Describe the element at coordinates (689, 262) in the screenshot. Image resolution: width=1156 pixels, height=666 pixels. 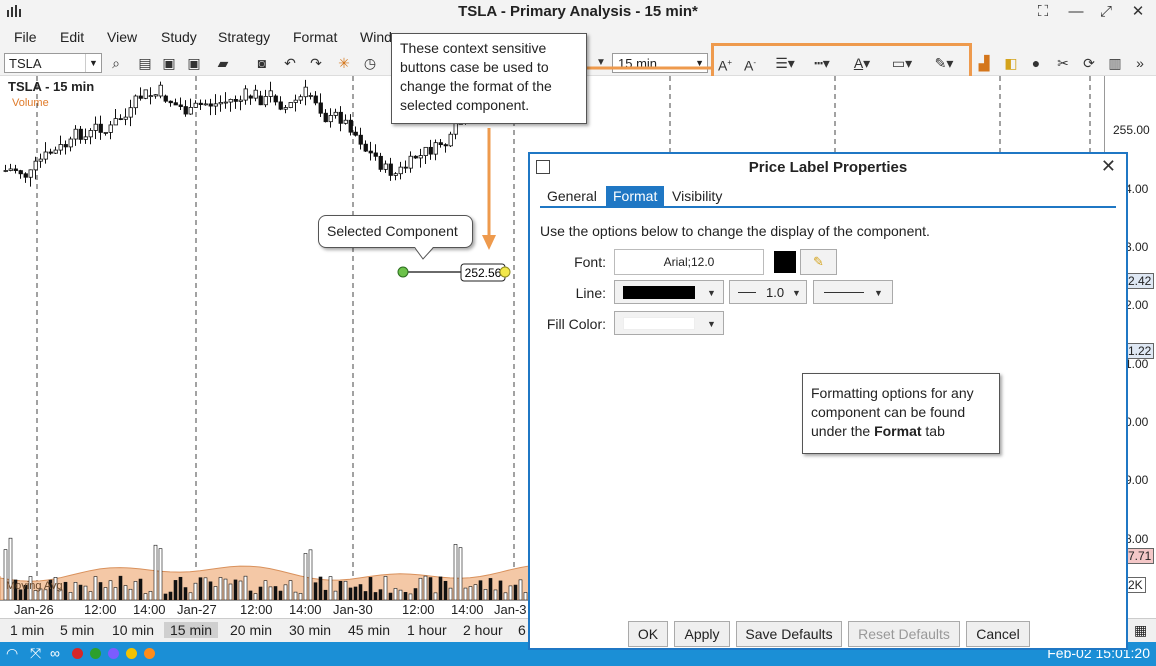
I see `font-field: Arial;12.0` at that location.